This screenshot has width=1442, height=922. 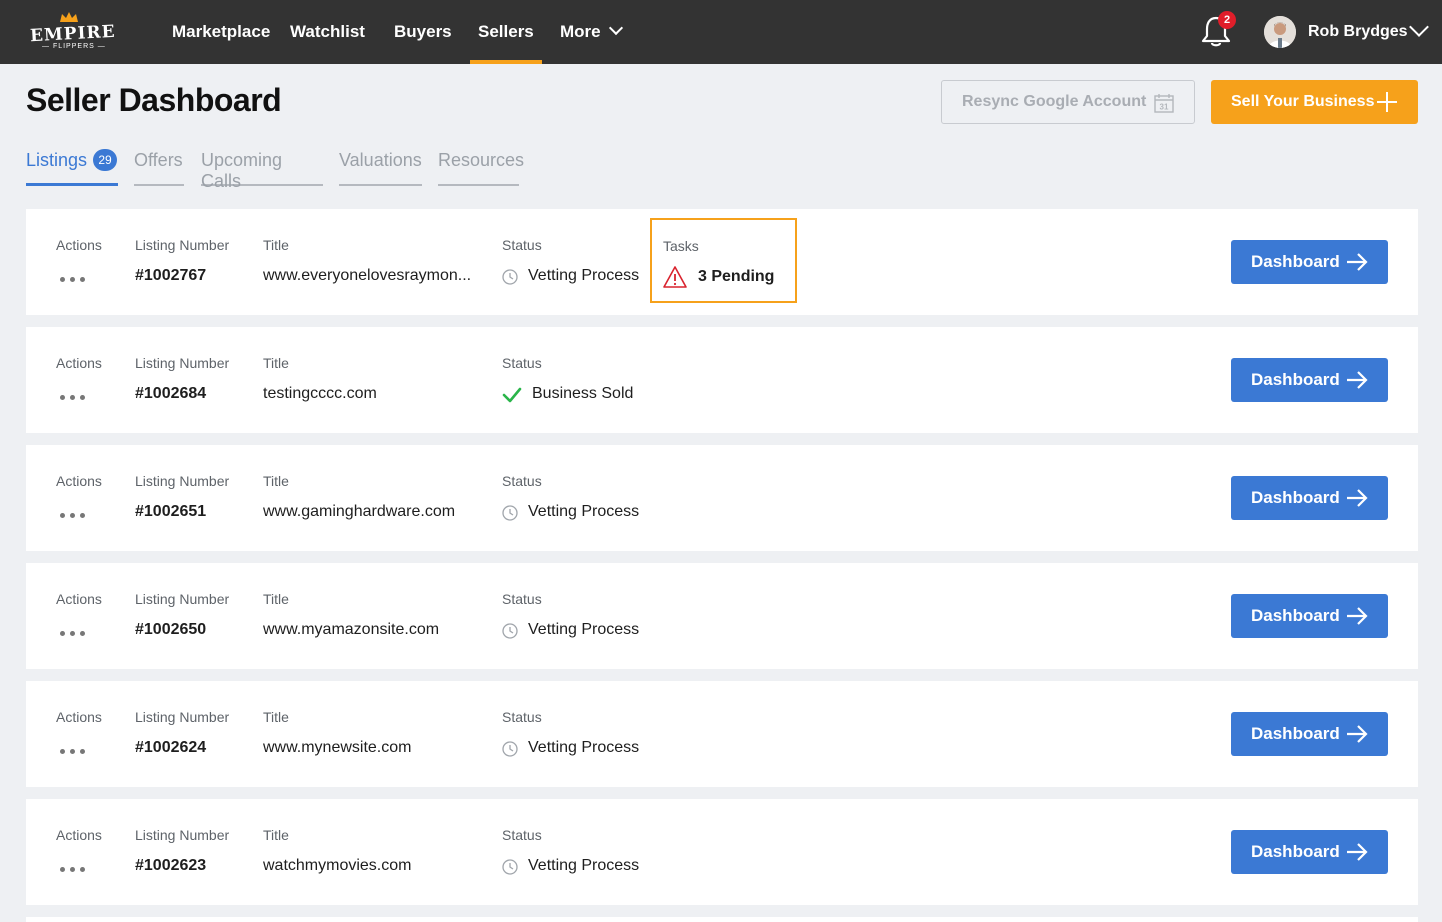 I want to click on listing-number: #1002684, so click(x=171, y=393).